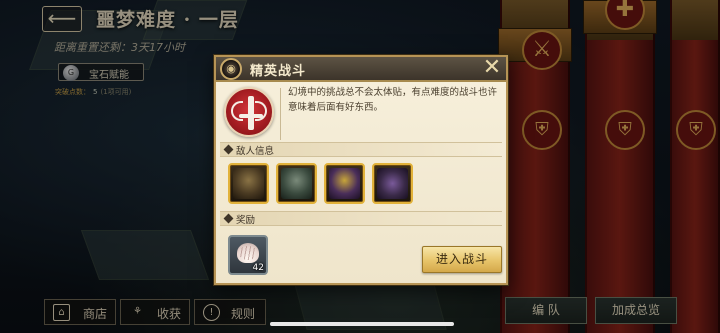  I want to click on elite-sword-badge-icon, so click(249, 112).